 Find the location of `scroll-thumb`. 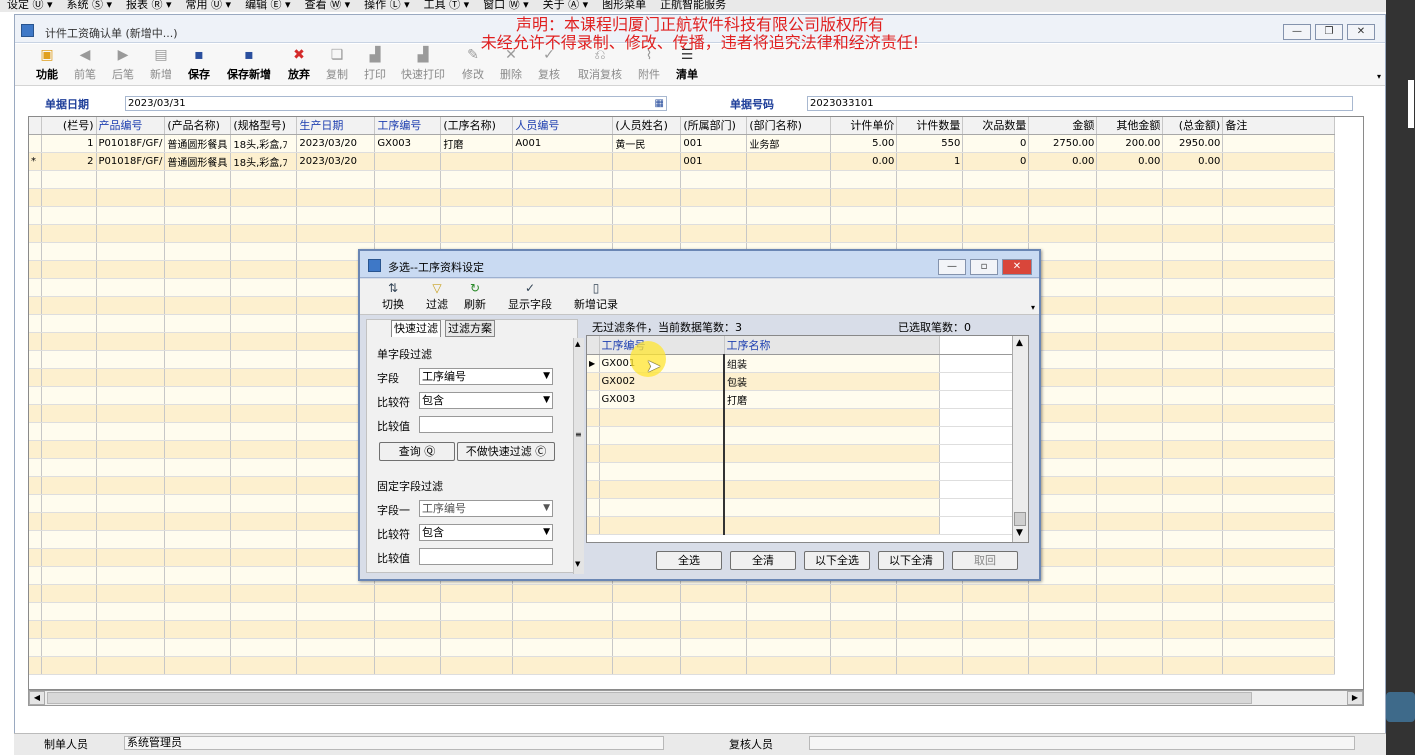

scroll-thumb is located at coordinates (649, 698).